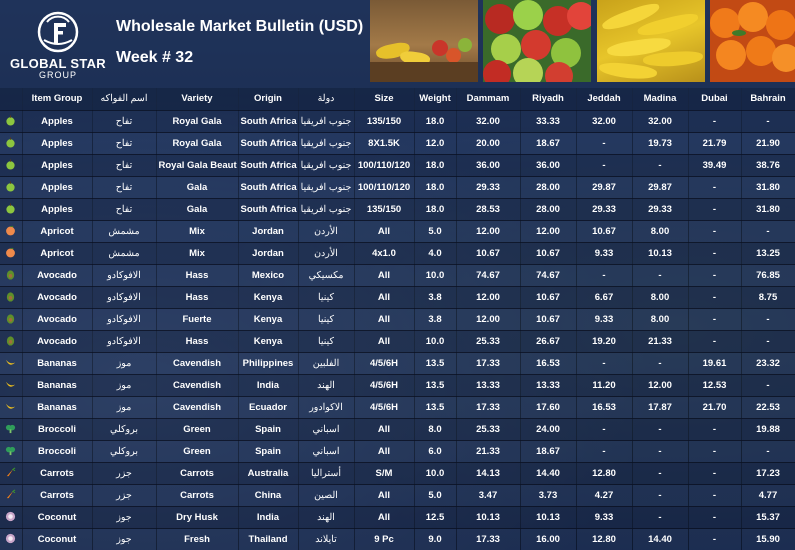 The height and width of the screenshot is (550, 795). What do you see at coordinates (548, 209) in the screenshot?
I see `riyadh-price-cell: 28.00` at bounding box center [548, 209].